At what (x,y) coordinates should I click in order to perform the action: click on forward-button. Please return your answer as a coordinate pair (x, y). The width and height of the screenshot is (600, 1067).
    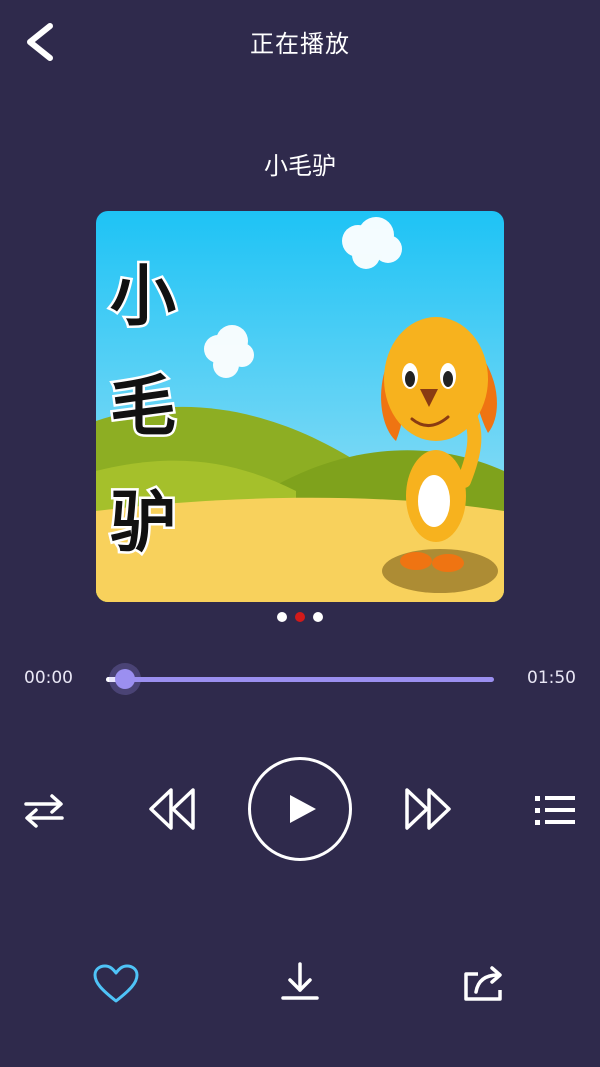
    Looking at the image, I should click on (428, 809).